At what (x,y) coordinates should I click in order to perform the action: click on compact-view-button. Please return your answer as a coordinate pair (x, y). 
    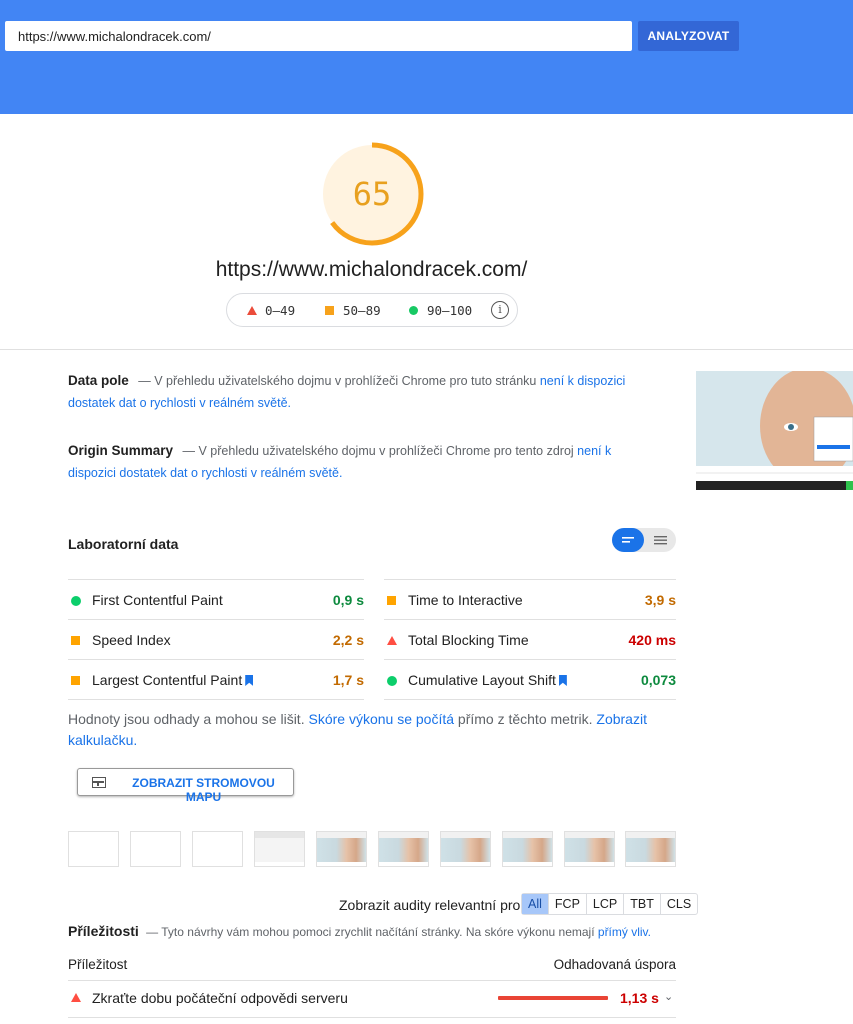
    Looking at the image, I should click on (628, 540).